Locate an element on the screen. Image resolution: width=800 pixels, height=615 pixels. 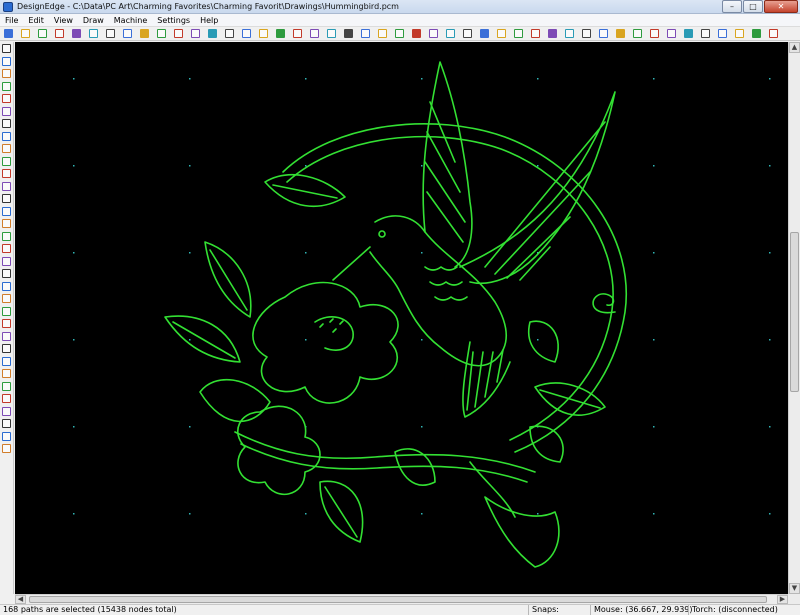
parallelogram-icon is located at coordinates (263, 33).